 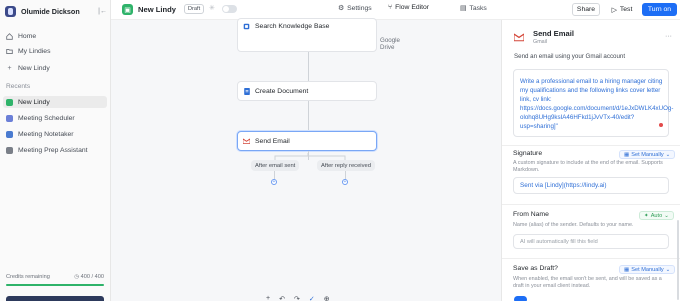 I want to click on credits-label: Credits remaining, so click(x=28, y=277).